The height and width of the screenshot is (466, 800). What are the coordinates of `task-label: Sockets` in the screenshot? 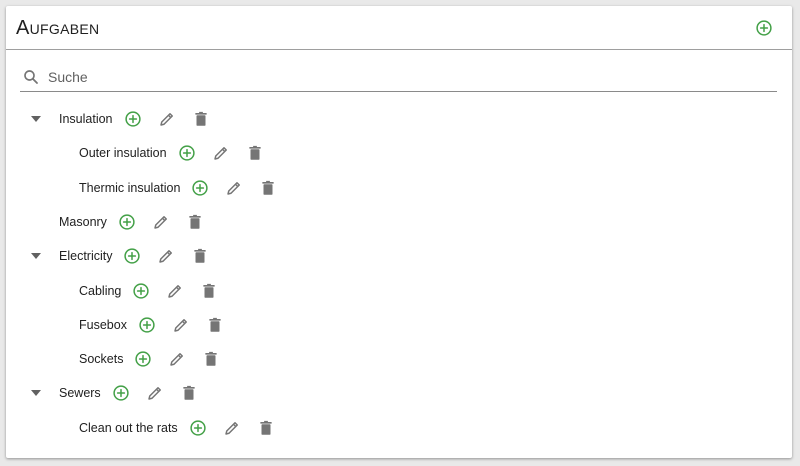 It's located at (101, 359).